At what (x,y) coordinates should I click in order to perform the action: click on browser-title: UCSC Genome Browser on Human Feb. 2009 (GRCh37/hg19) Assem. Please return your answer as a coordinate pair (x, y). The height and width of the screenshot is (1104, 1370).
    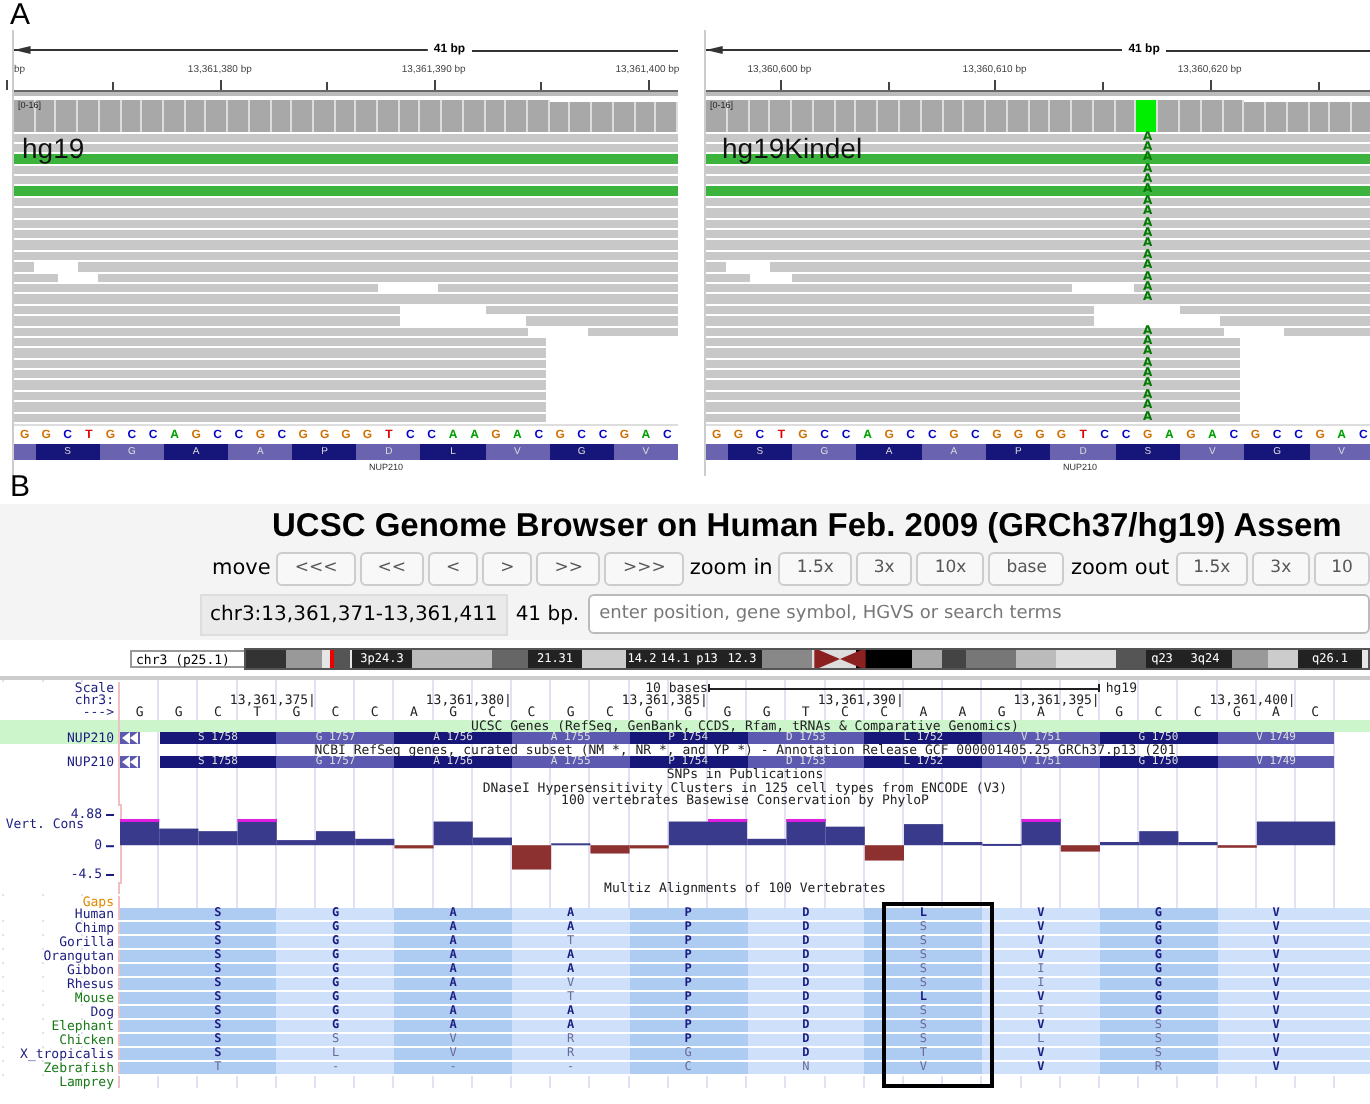
    Looking at the image, I should click on (807, 527).